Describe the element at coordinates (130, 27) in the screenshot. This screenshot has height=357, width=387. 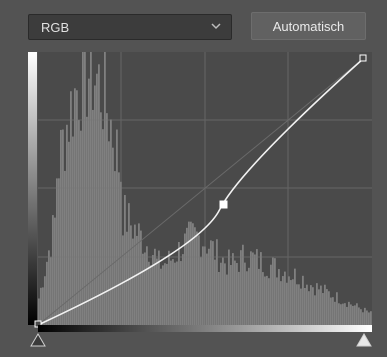
I see `channel-select: RGB` at that location.